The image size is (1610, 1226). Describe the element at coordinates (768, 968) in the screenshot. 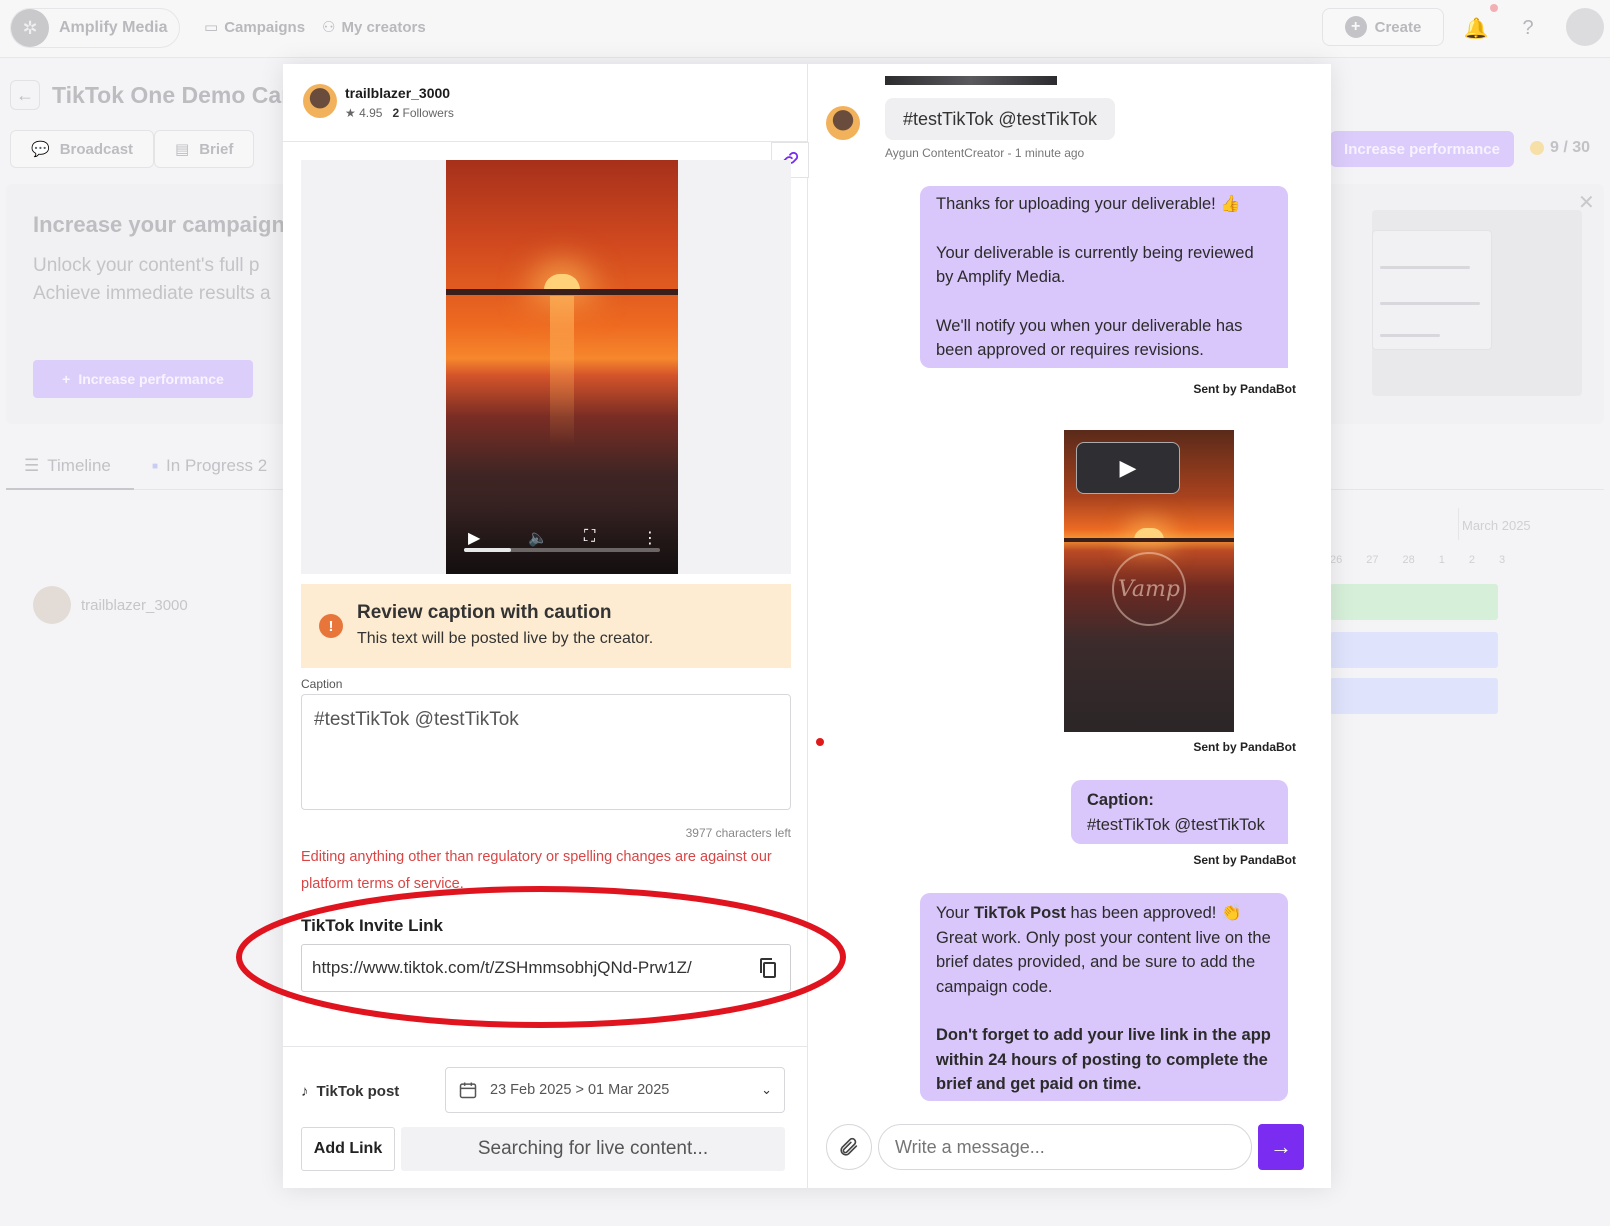

I see `copy-icon` at that location.